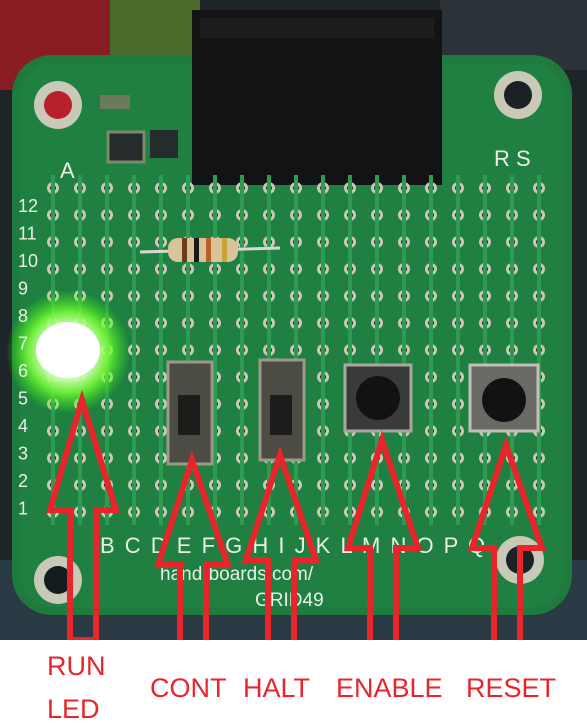 Image resolution: width=587 pixels, height=727 pixels. What do you see at coordinates (67, 170) in the screenshot?
I see `silkscreen-column-a: A` at bounding box center [67, 170].